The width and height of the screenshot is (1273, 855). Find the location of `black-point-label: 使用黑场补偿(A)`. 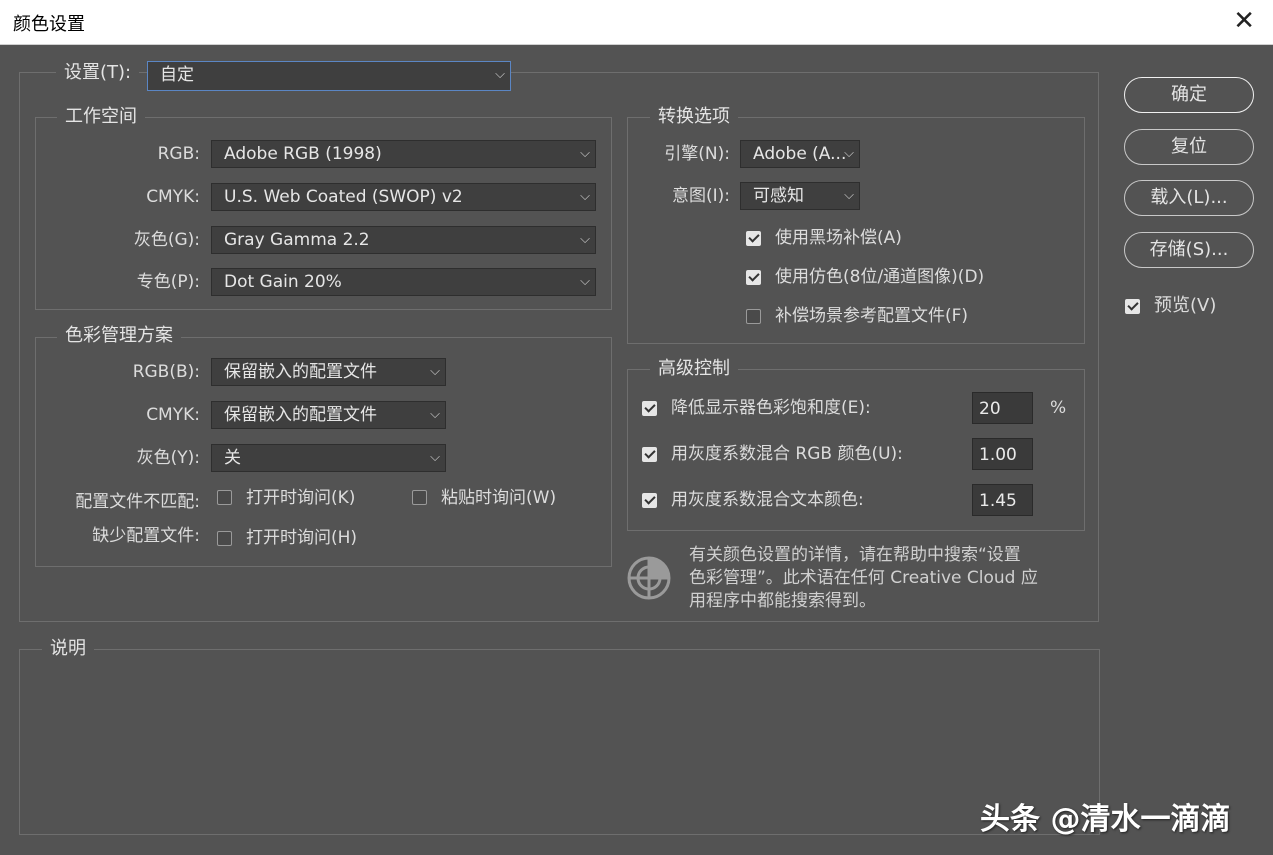

black-point-label: 使用黑场补偿(A) is located at coordinates (838, 238).